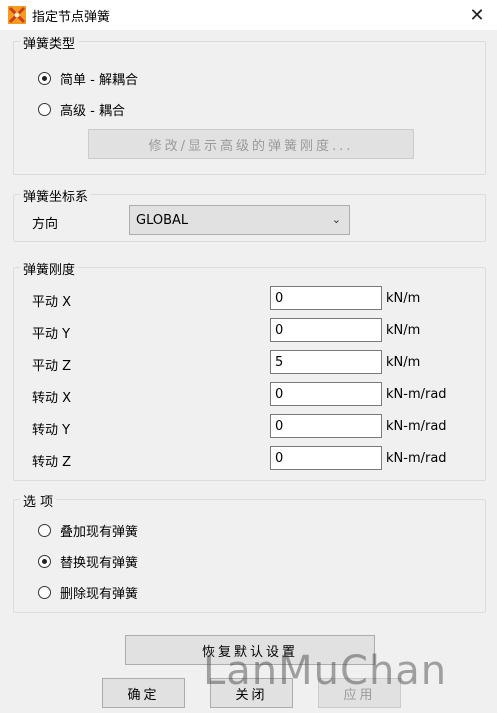  I want to click on coord-system-group: 弹簧坐标系 方向 GLOBAL ⌄, so click(249, 214).